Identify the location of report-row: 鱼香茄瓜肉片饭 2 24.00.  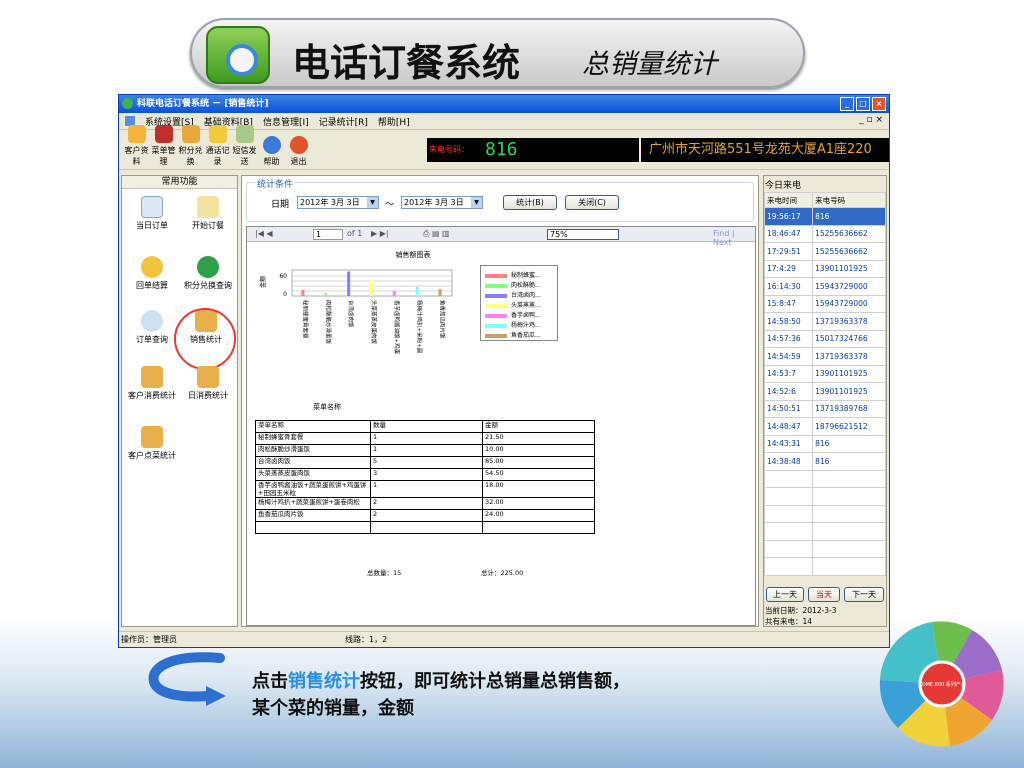
(425, 515).